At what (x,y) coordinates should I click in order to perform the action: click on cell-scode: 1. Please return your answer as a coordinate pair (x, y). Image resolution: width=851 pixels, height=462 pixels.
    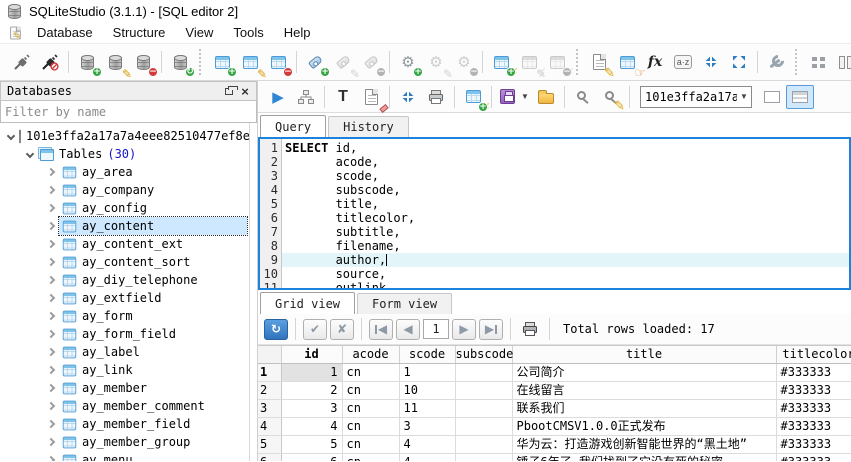
    Looking at the image, I should click on (427, 372).